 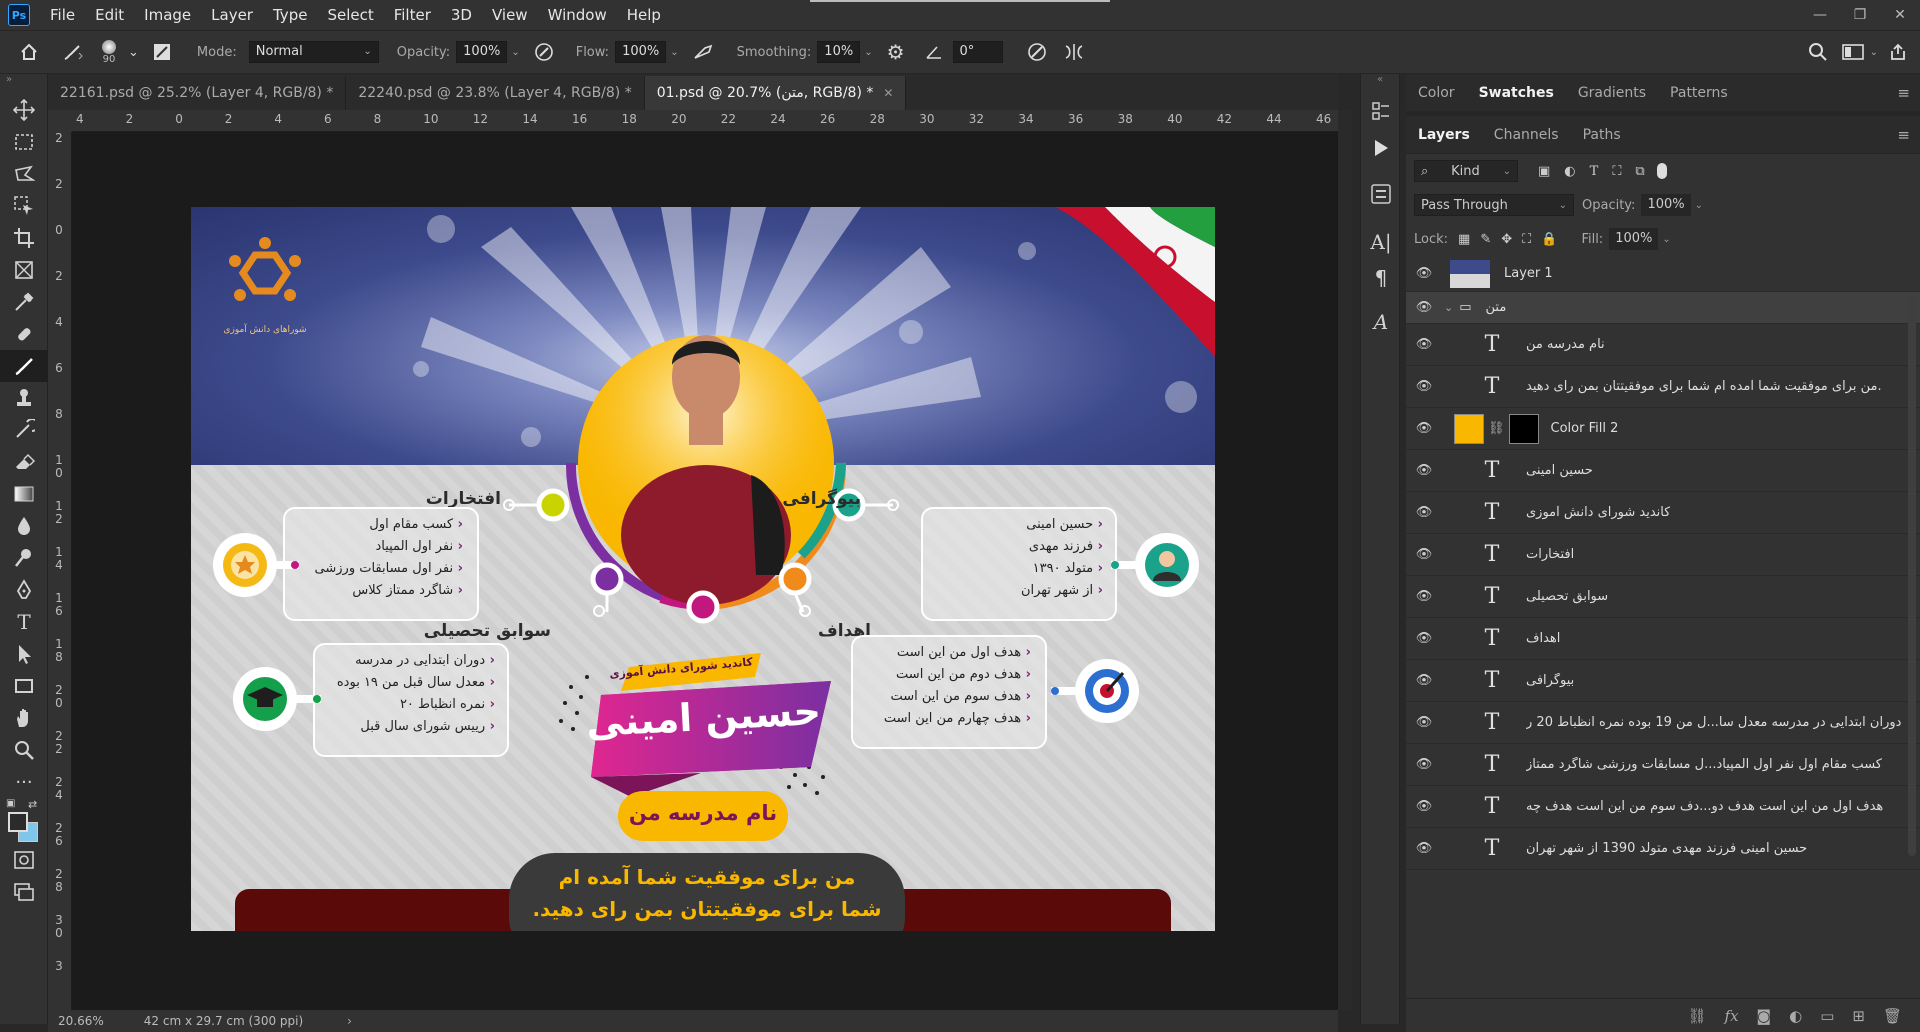 I want to click on mask-thumbnail, so click(x=1523, y=428).